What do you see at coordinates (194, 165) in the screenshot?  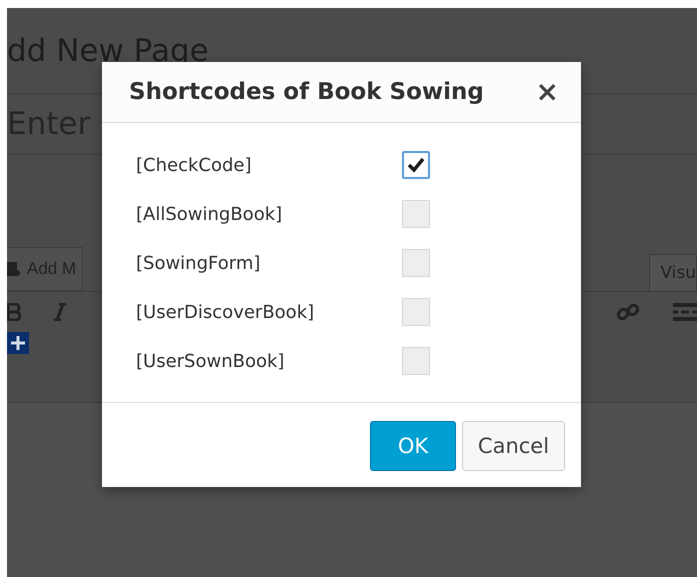 I see `shortcode-label: [CheckCode]` at bounding box center [194, 165].